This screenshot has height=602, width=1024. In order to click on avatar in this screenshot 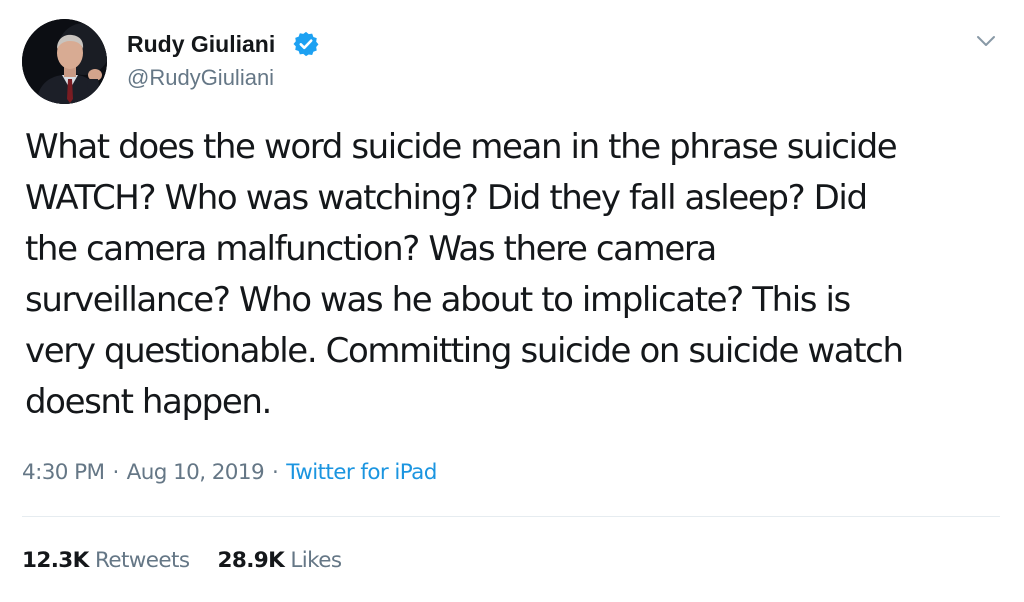, I will do `click(64, 61)`.